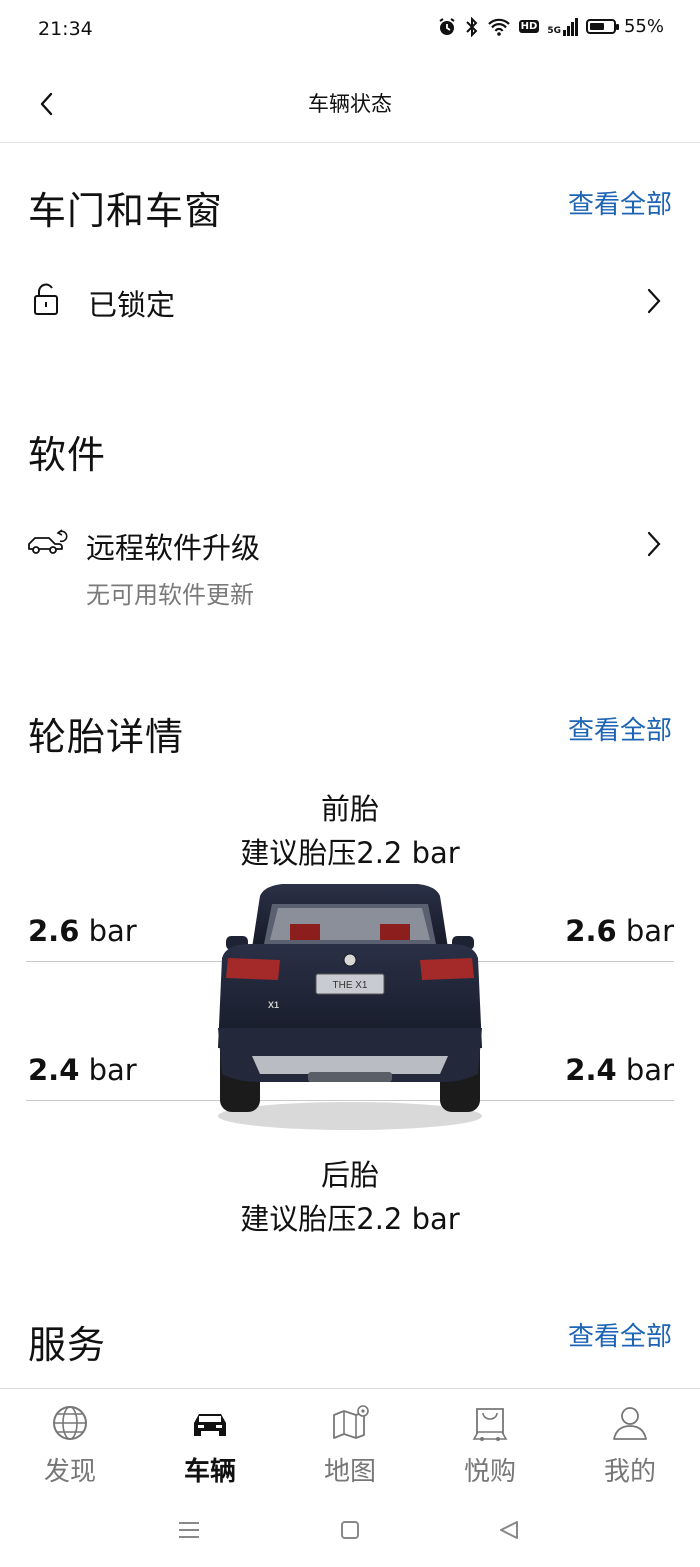  I want to click on front-recommended-pressure: 建议胎压2.2 bar, so click(350, 853).